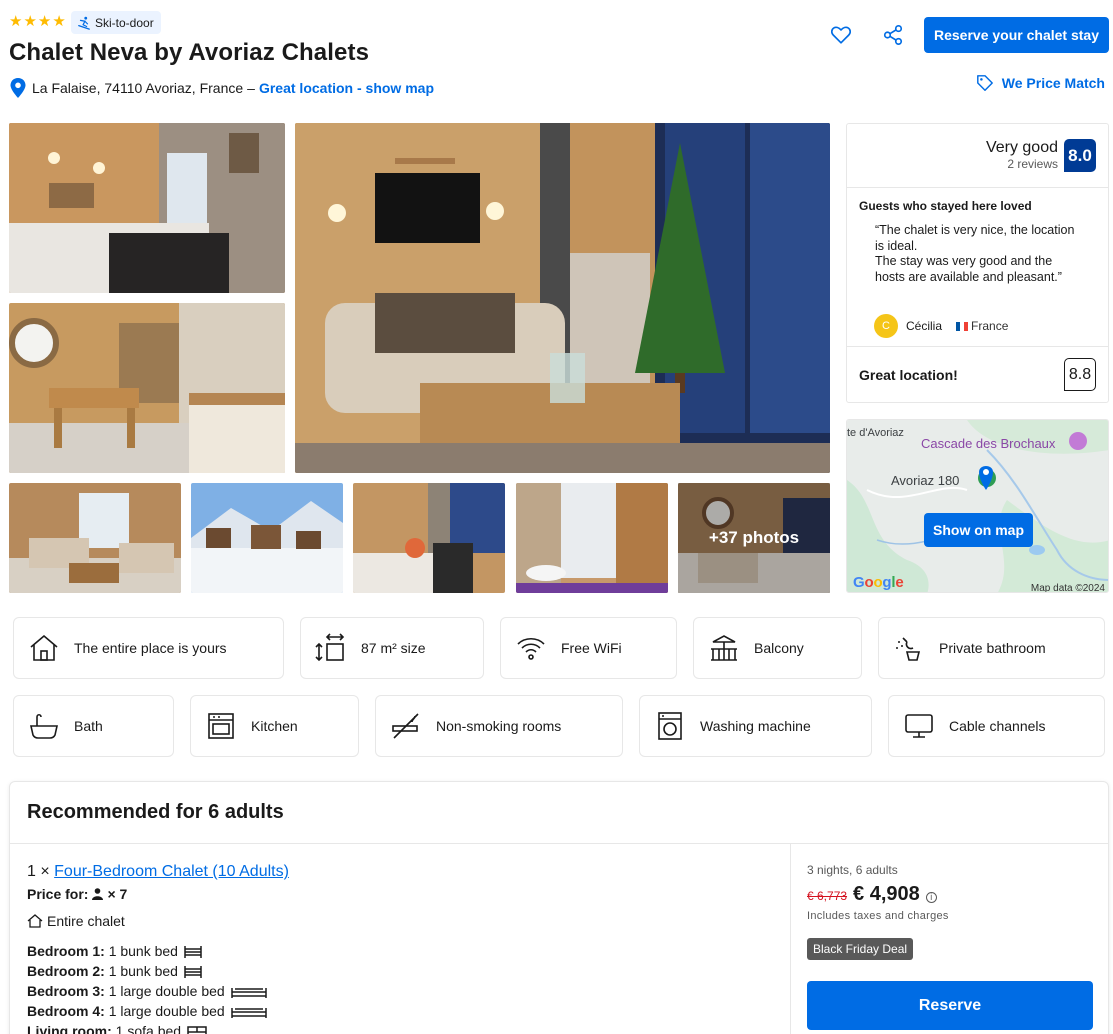 This screenshot has width=1113, height=1034. Describe the element at coordinates (1080, 374) in the screenshot. I see `location-score-badge: 8.8` at that location.